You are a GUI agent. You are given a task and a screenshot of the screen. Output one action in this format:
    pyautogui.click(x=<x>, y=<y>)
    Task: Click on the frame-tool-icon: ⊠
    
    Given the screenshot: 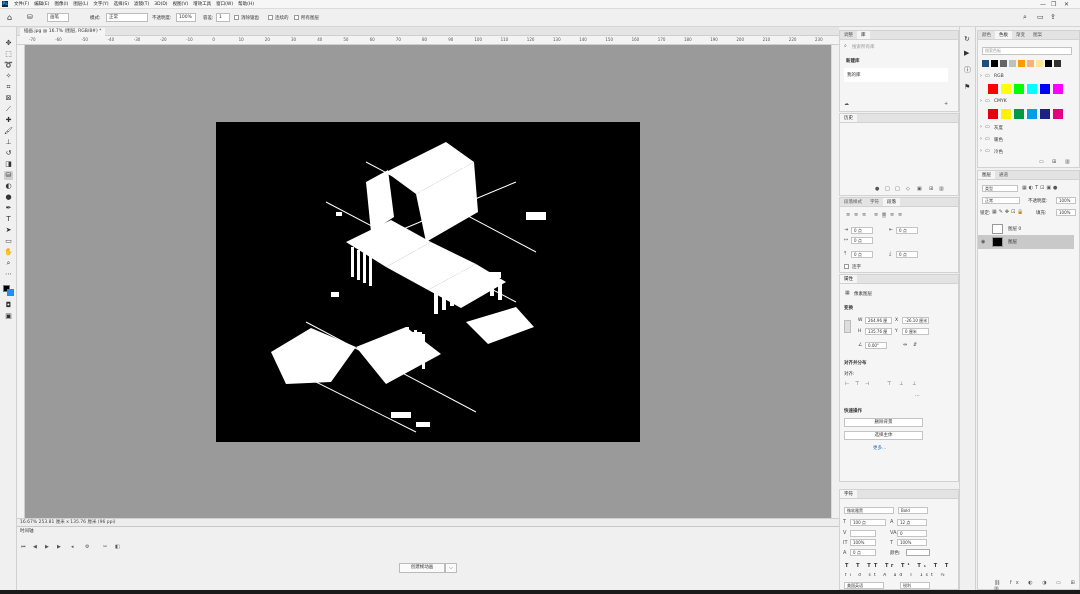 What is the action you would take?
    pyautogui.click(x=8, y=98)
    